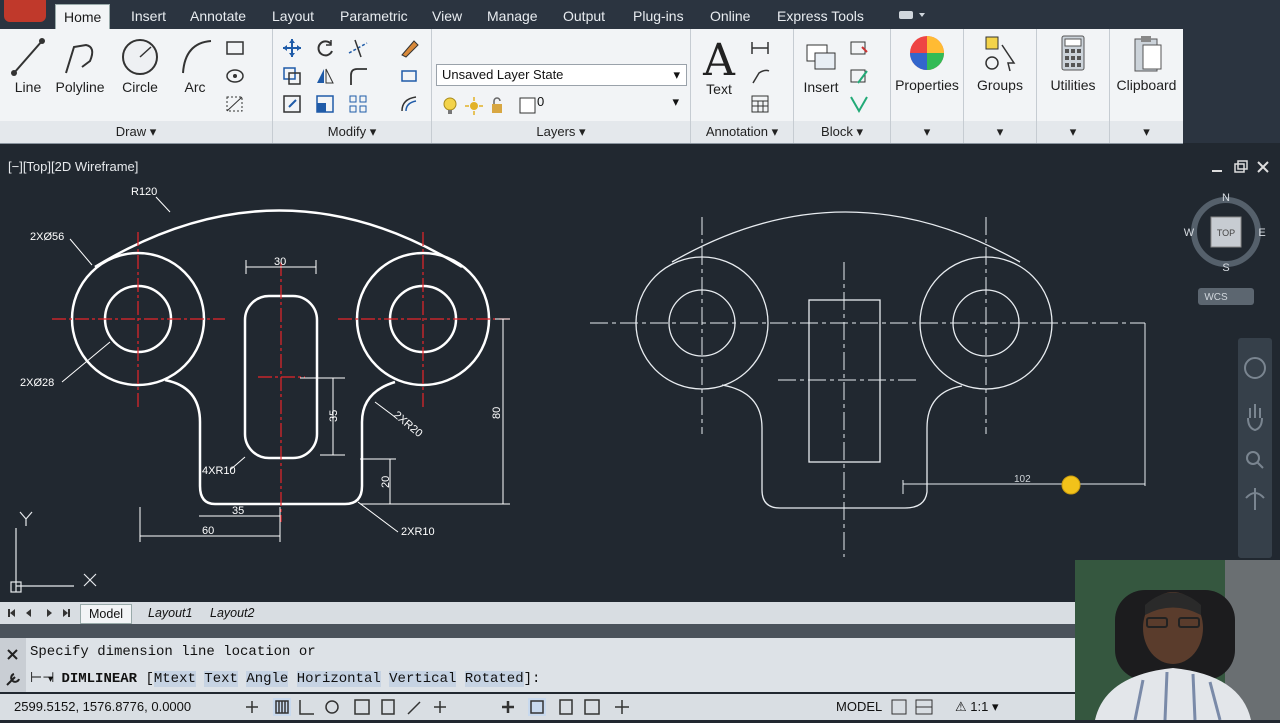 This screenshot has height=723, width=1280. I want to click on edit-block-icon, so click(859, 76).